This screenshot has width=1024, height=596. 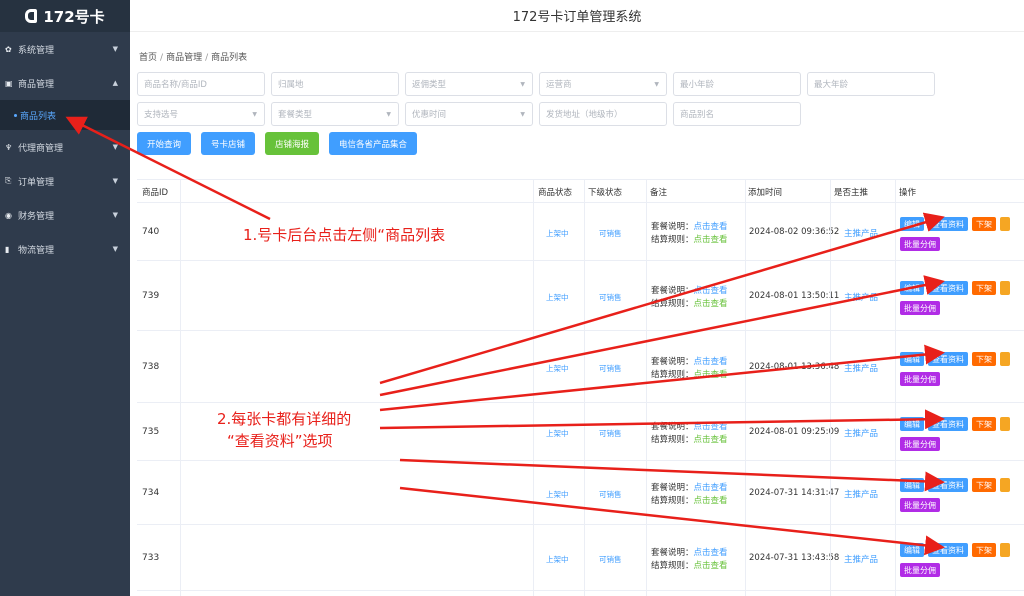 I want to click on sidebar-item-2: ♆ 代理商管理 ▼, so click(x=65, y=147).